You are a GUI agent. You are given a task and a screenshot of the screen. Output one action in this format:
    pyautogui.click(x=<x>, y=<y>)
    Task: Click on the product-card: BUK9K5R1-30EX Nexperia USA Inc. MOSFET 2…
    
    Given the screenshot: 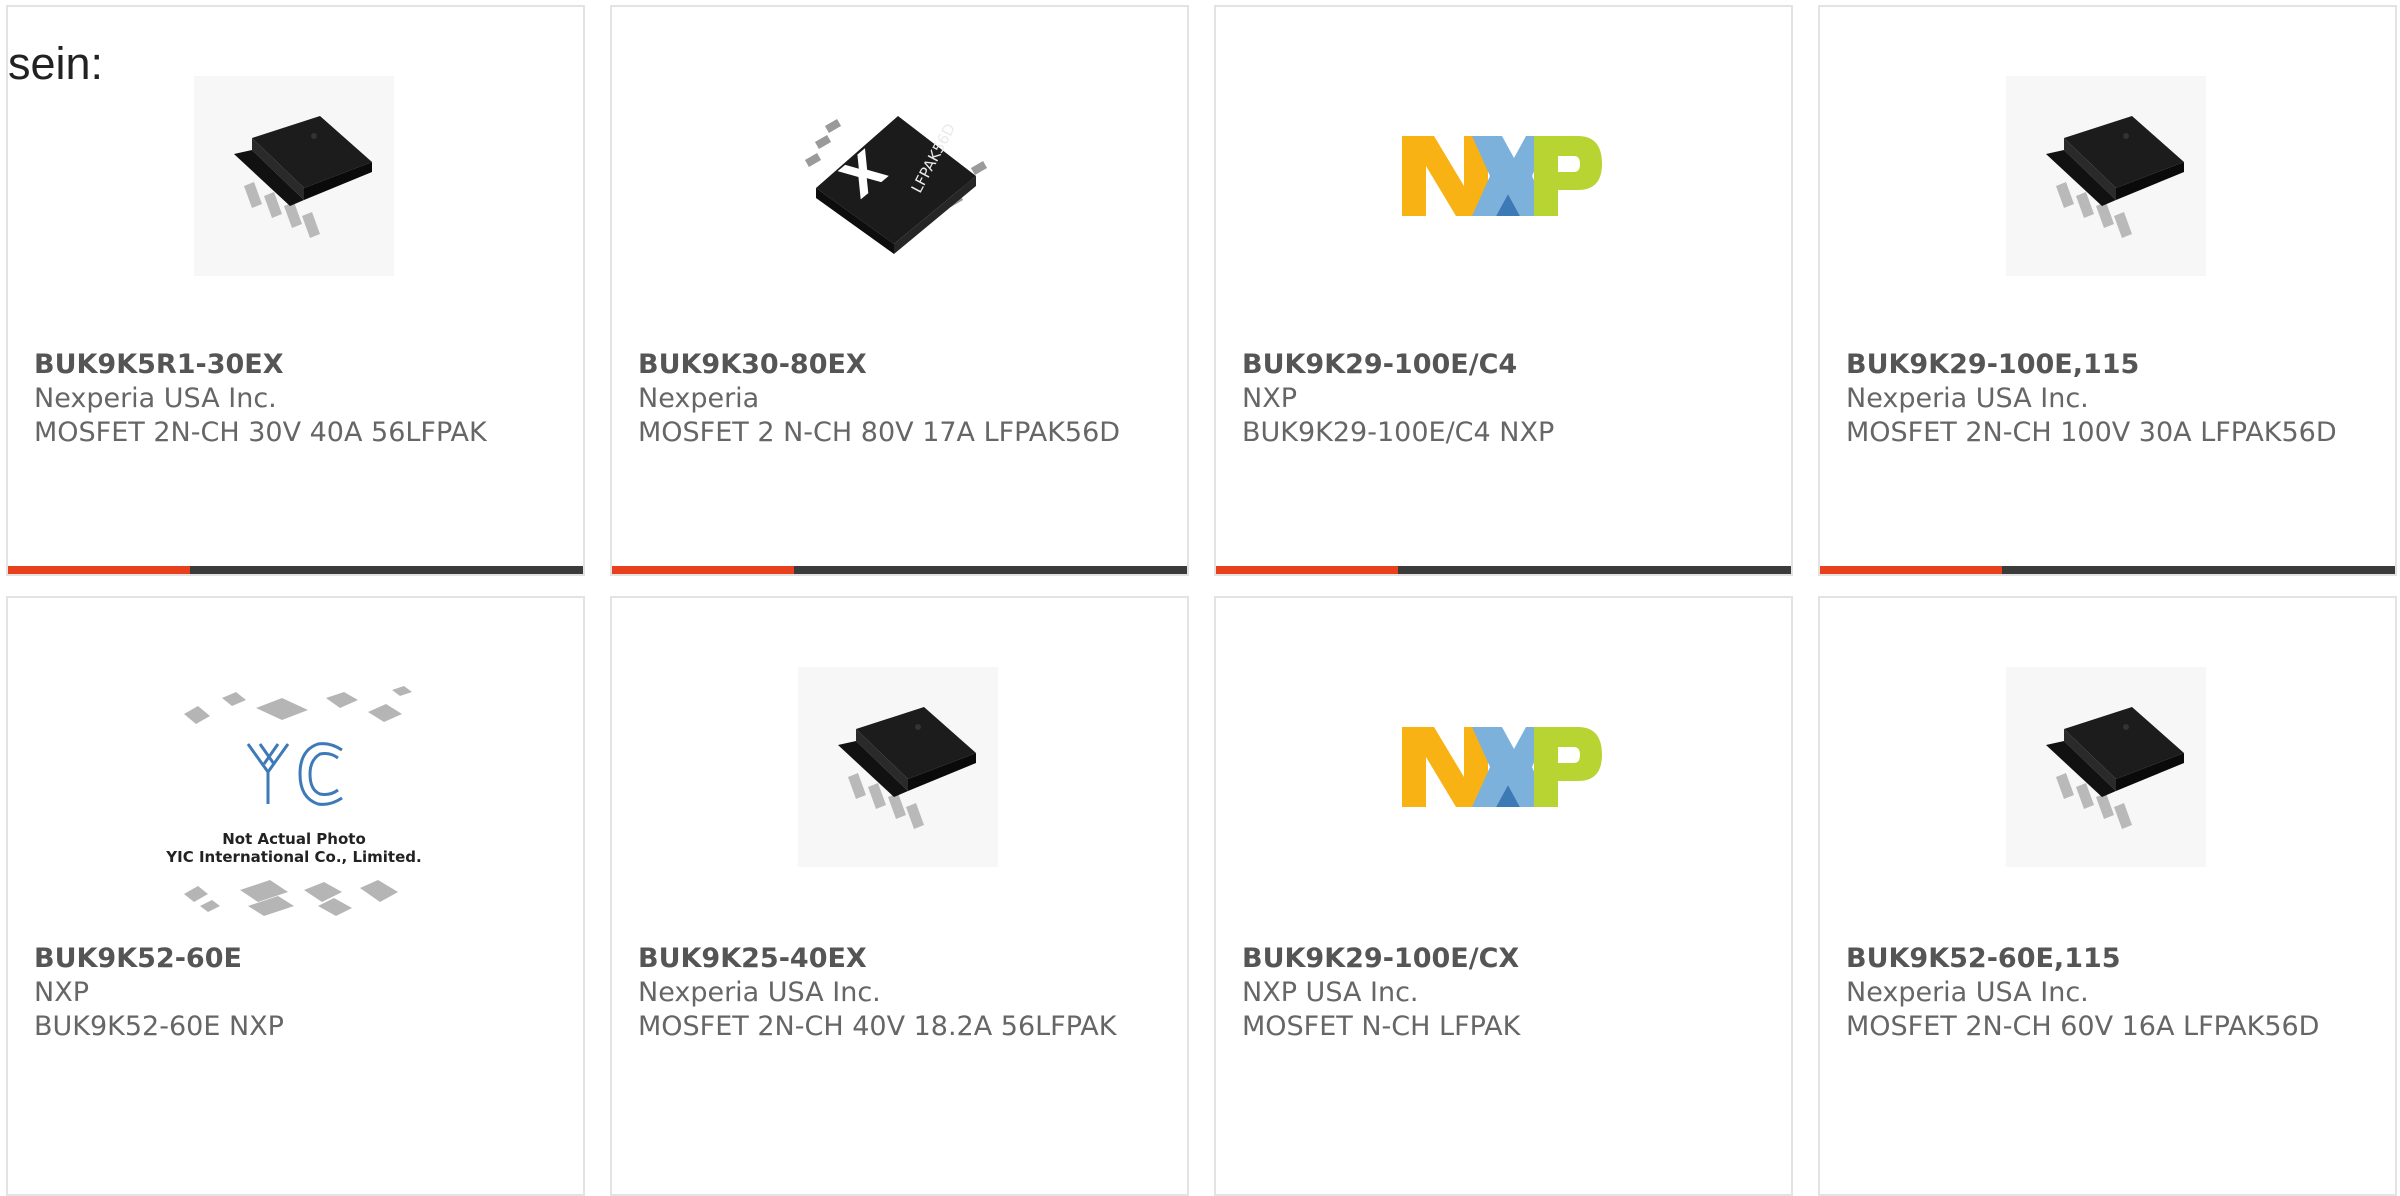 What is the action you would take?
    pyautogui.click(x=295, y=290)
    